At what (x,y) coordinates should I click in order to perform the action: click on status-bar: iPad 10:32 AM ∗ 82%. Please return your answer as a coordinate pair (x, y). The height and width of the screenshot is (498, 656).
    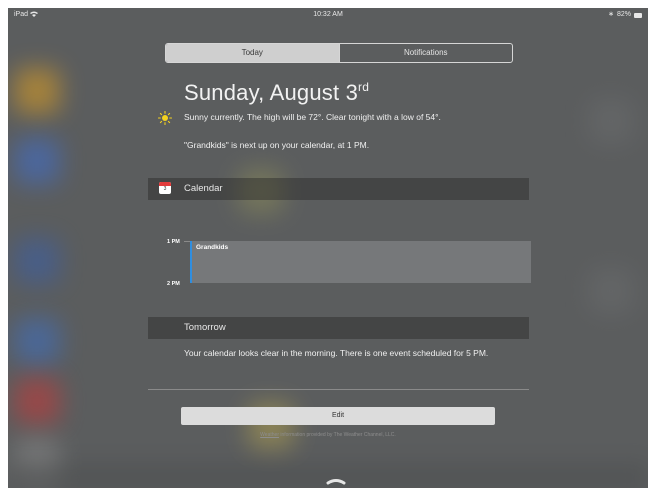
    Looking at the image, I should click on (328, 15).